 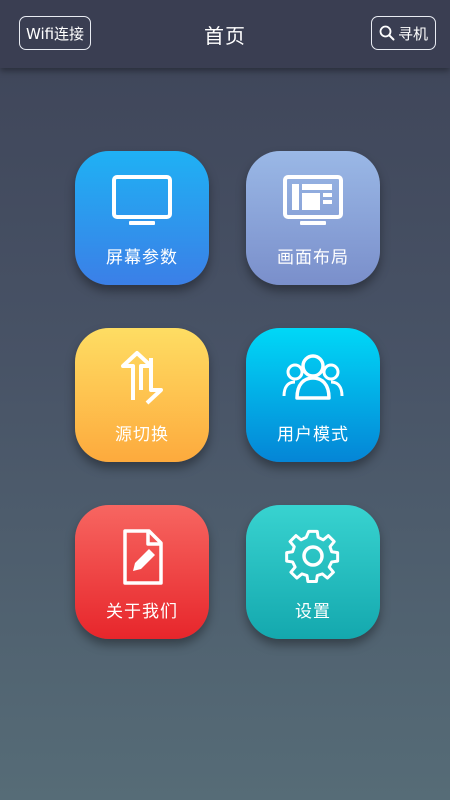 I want to click on tile-picture-layout: 画面布局, so click(x=313, y=218).